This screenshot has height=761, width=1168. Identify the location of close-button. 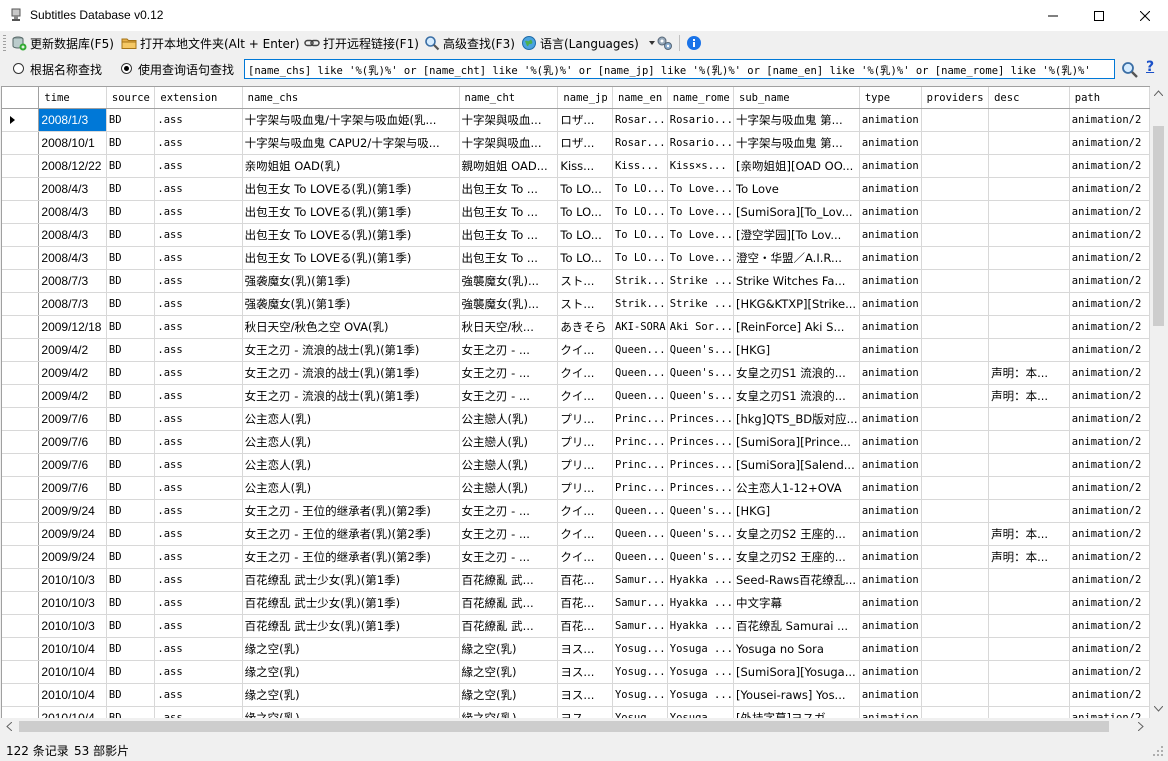
(1145, 15).